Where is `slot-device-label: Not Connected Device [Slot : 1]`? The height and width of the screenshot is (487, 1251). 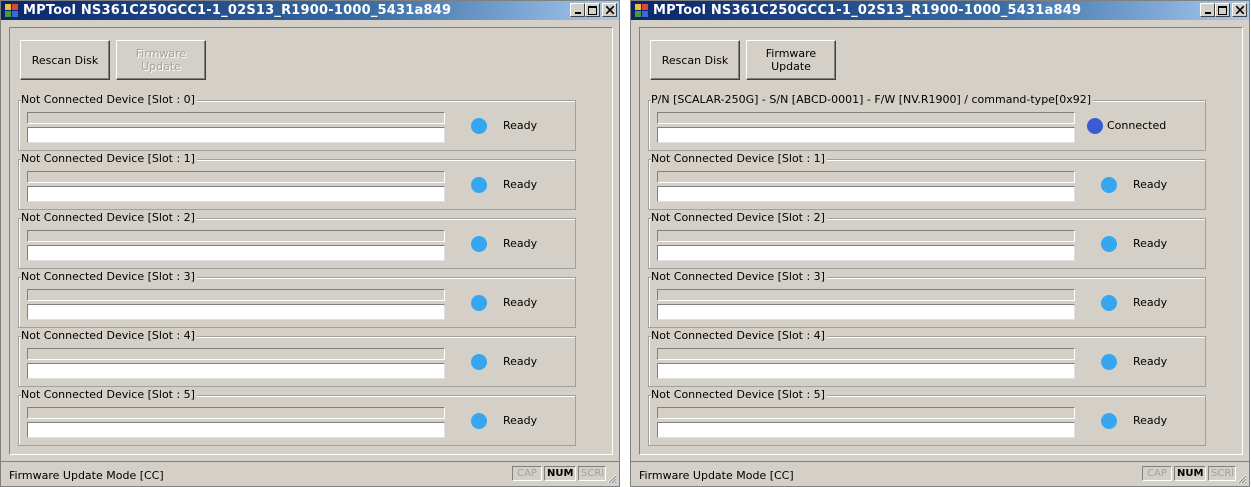 slot-device-label: Not Connected Device [Slot : 1] is located at coordinates (739, 158).